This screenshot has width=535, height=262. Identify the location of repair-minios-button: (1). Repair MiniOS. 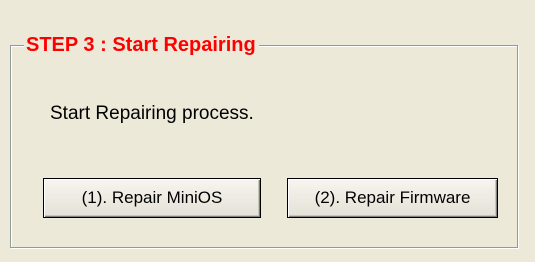
(152, 198).